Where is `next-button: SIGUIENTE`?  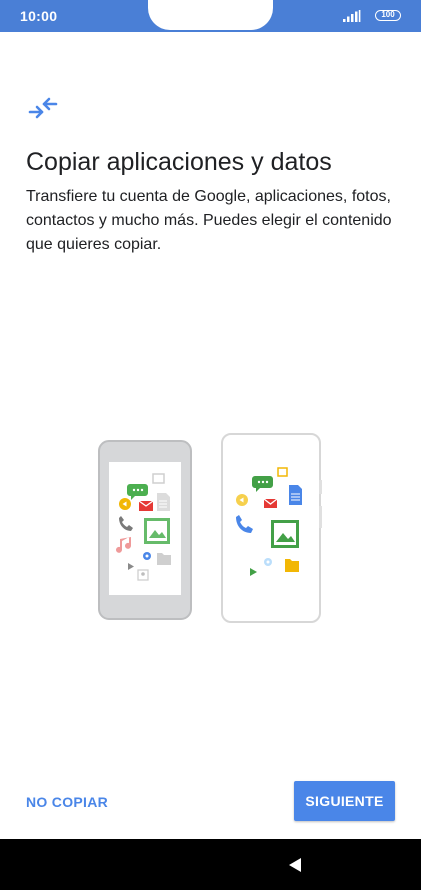
next-button: SIGUIENTE is located at coordinates (344, 801).